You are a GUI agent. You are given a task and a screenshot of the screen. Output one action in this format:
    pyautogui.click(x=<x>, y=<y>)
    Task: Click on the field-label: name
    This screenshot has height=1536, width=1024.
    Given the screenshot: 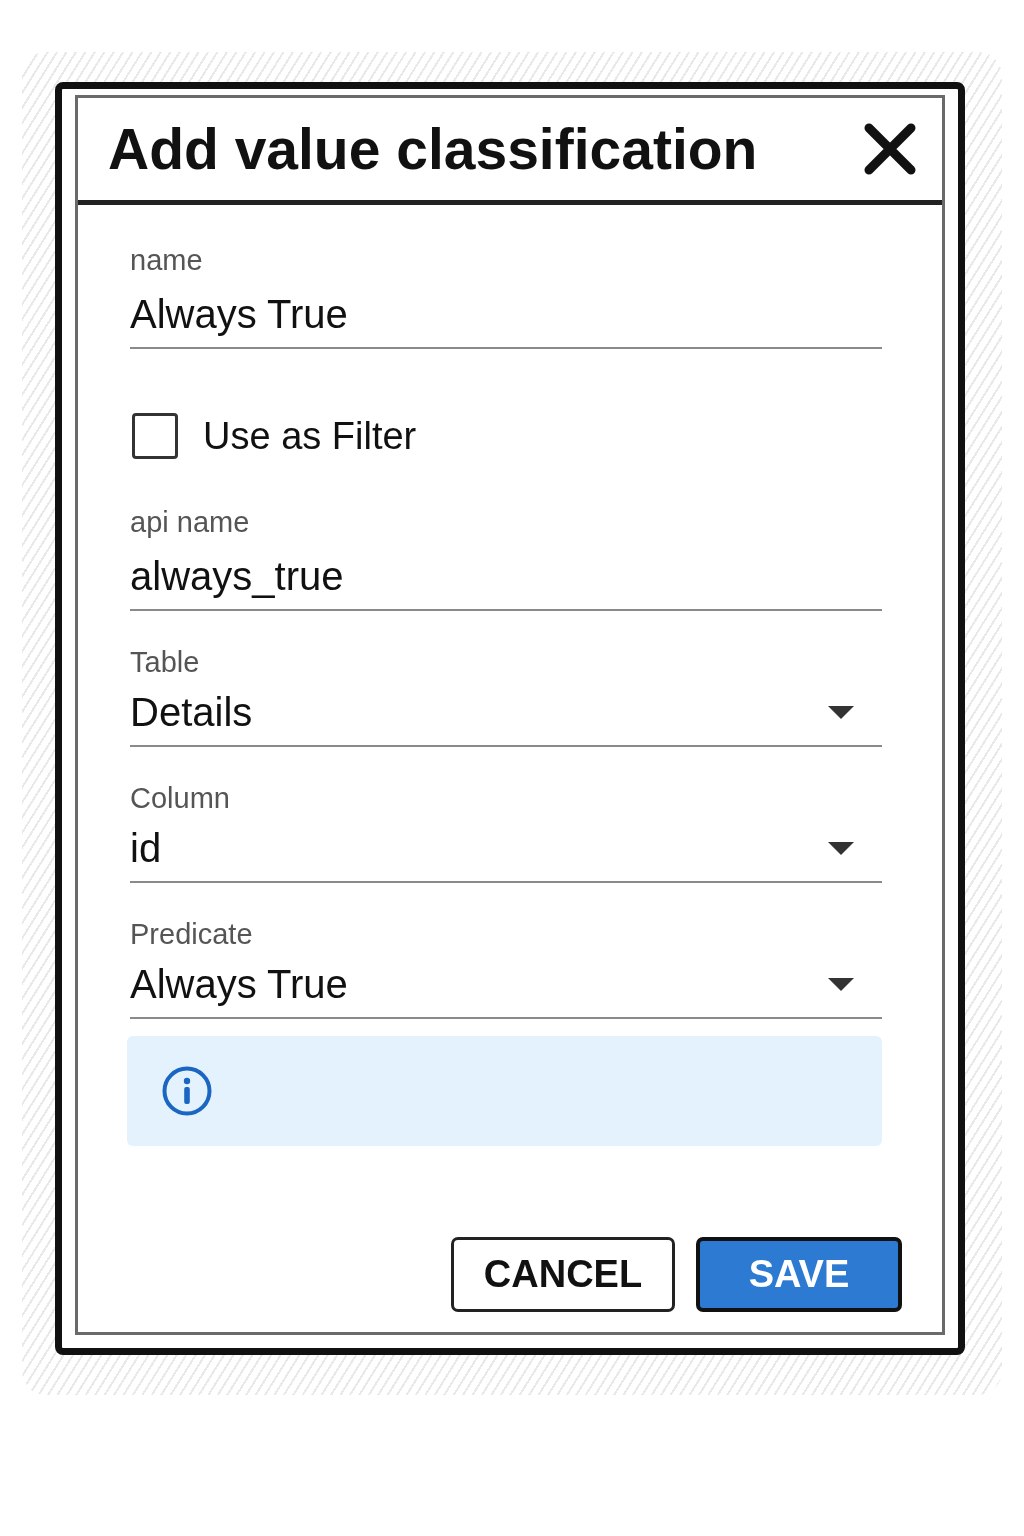 What is the action you would take?
    pyautogui.click(x=167, y=260)
    